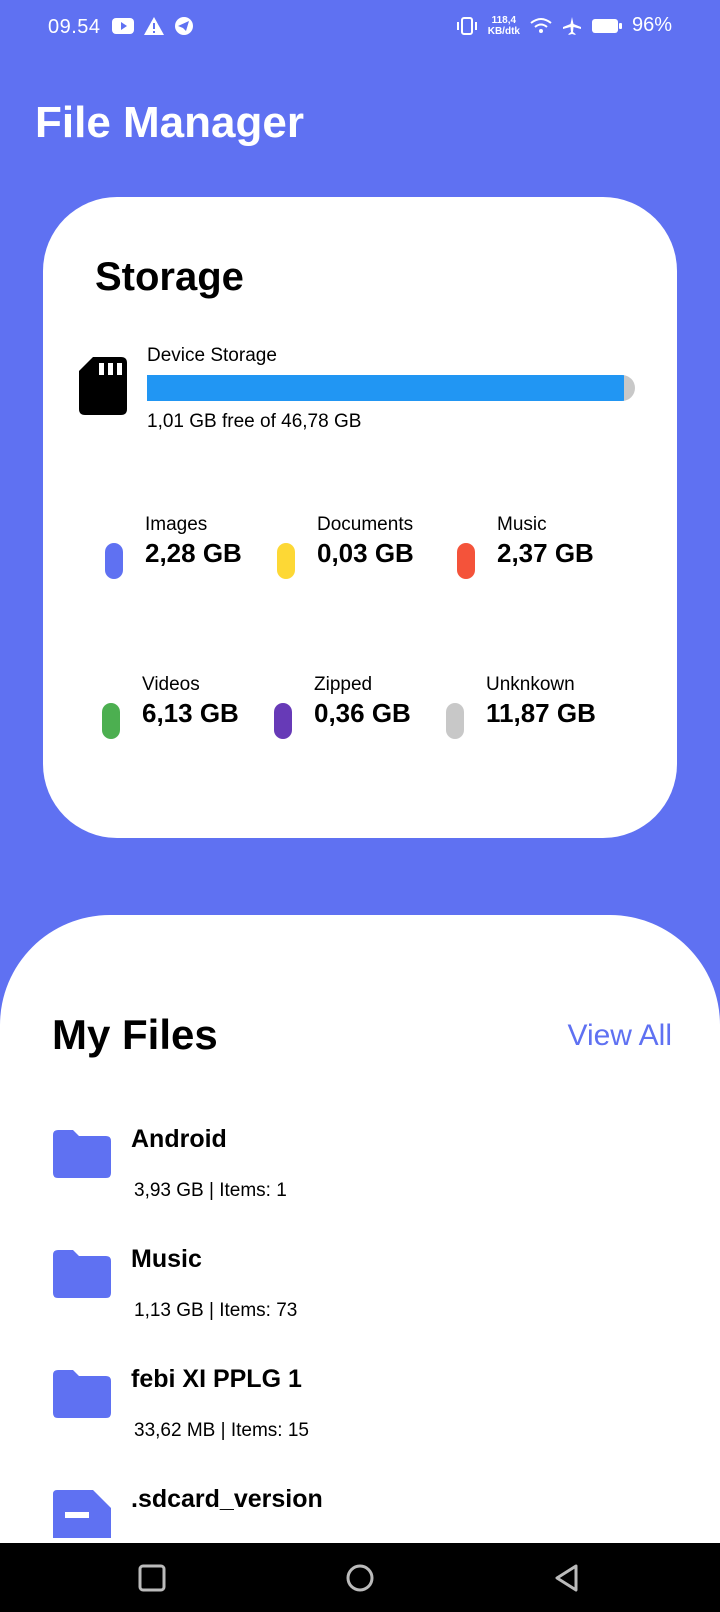 Image resolution: width=720 pixels, height=1612 pixels. What do you see at coordinates (179, 1139) in the screenshot?
I see `file-name: Android` at bounding box center [179, 1139].